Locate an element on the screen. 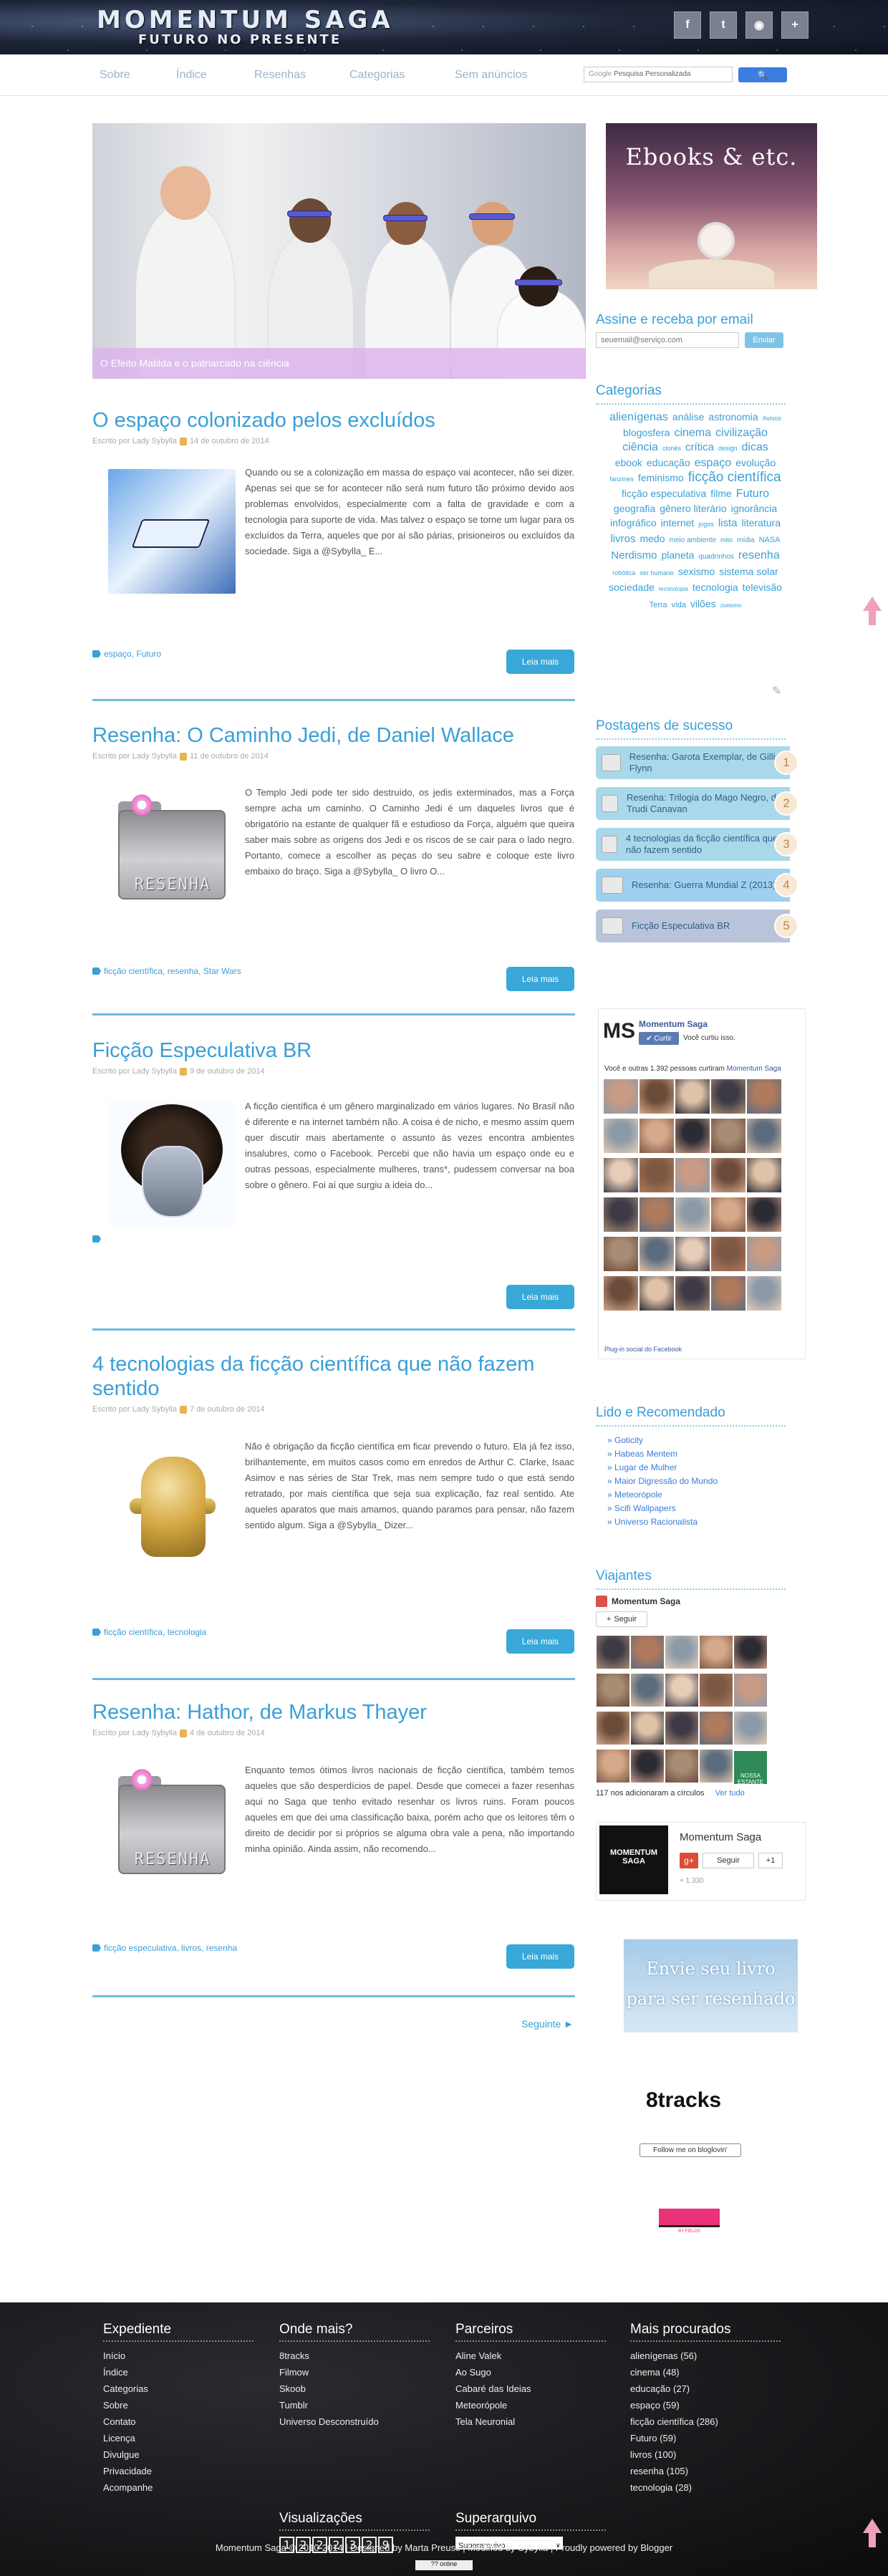 The height and width of the screenshot is (2576, 888). tag-link: ficção científica is located at coordinates (735, 478).